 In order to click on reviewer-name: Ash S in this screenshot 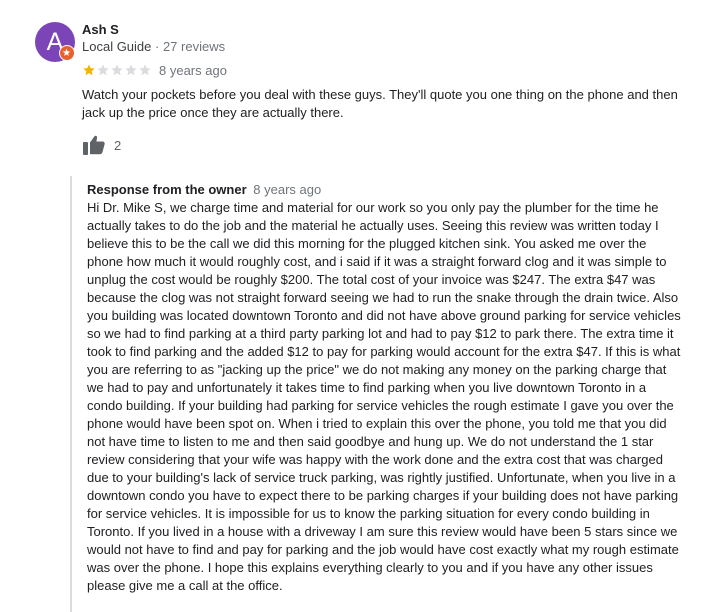, I will do `click(100, 30)`.